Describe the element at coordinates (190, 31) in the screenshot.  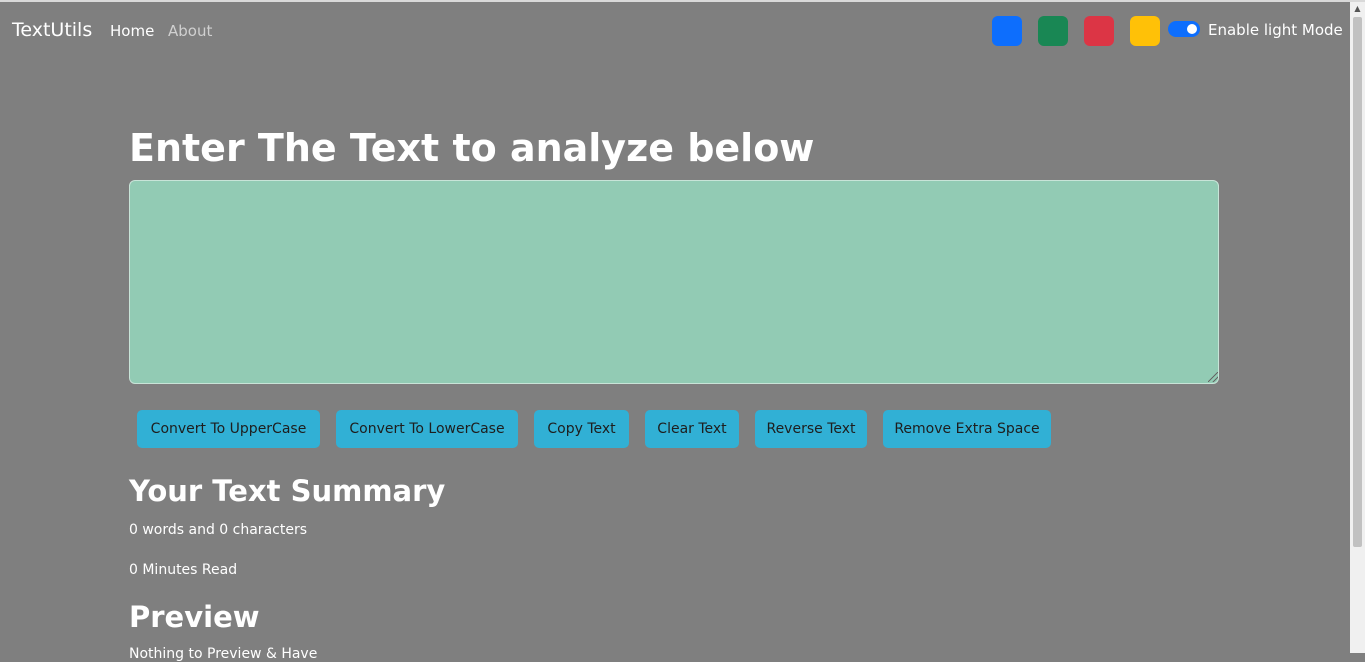
I see `nav-link-about: About` at that location.